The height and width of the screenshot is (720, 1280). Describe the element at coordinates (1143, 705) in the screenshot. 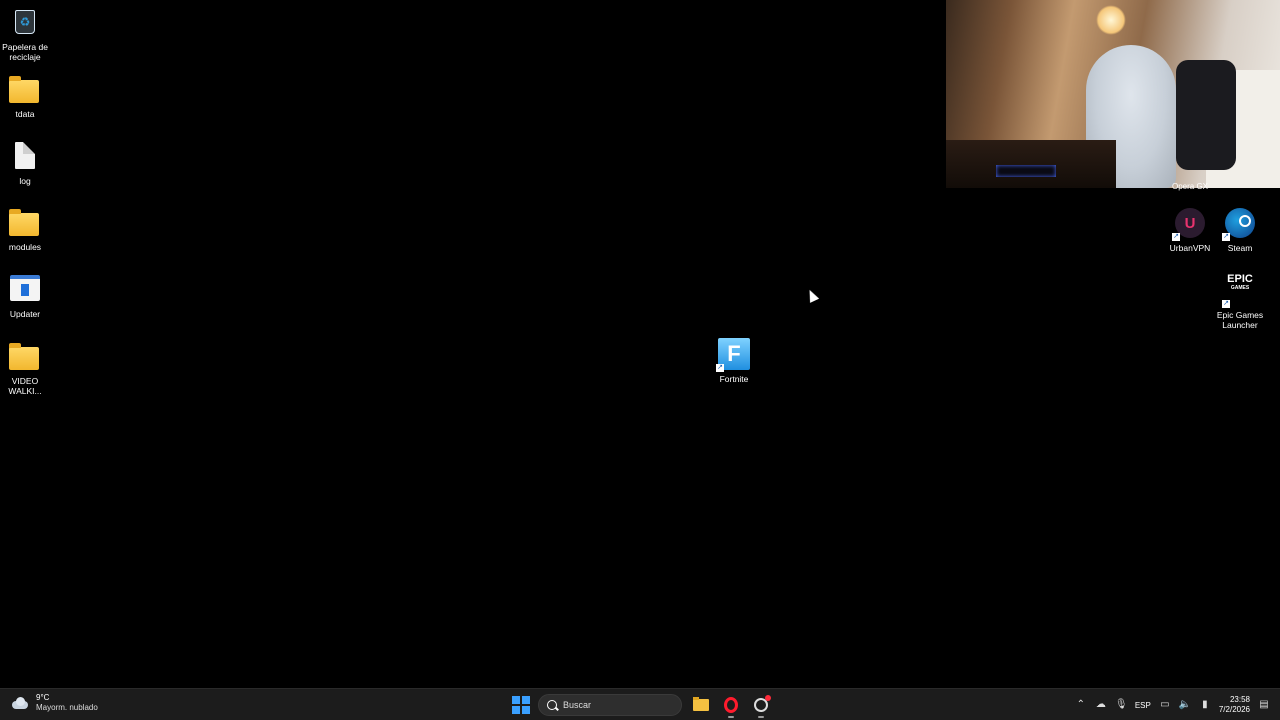

I see `language-indicator: ESP` at that location.